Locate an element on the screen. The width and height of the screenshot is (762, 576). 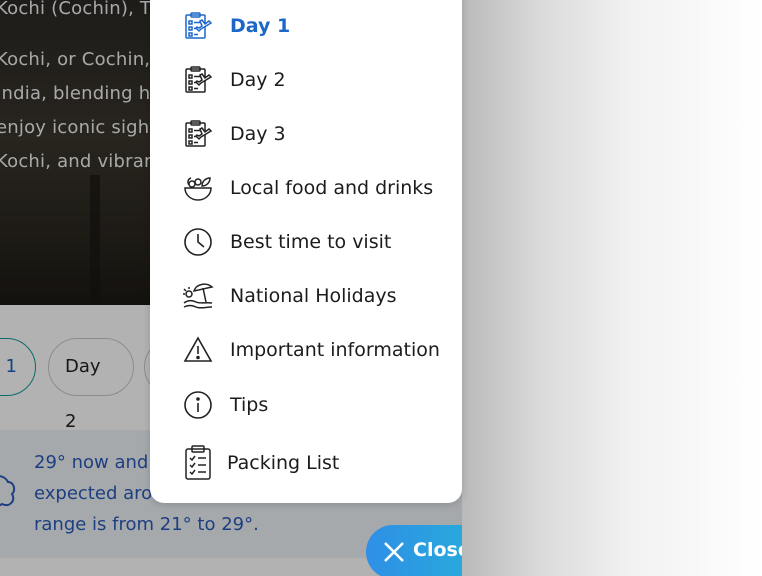
menu-item-local-food: Local food and drinks is located at coordinates (306, 188).